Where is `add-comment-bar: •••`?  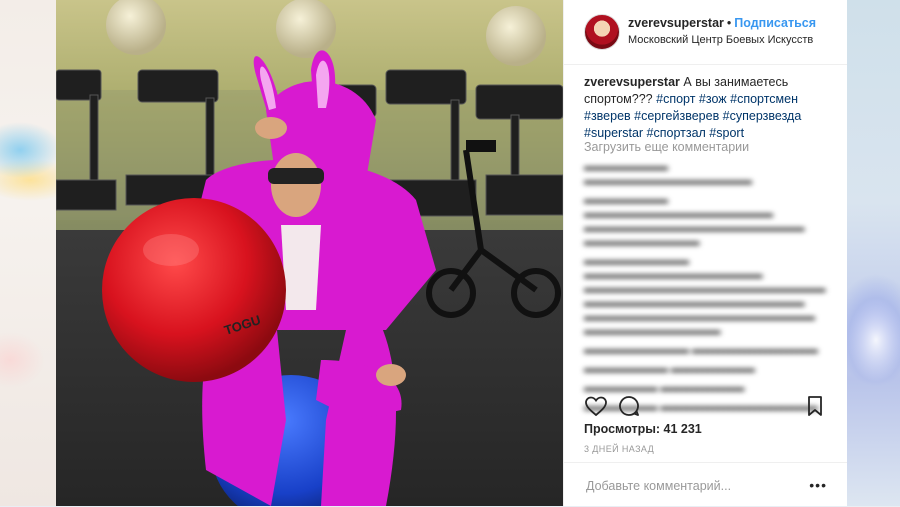 add-comment-bar: ••• is located at coordinates (705, 484).